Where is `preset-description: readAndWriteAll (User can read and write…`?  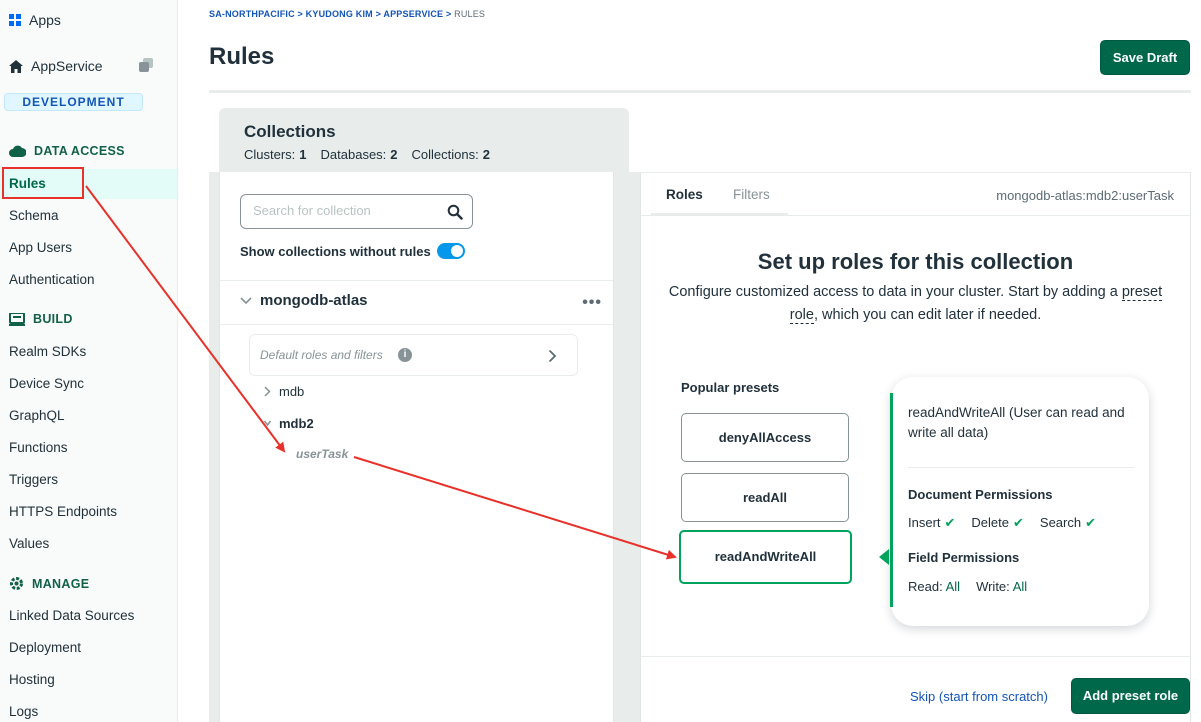
preset-description: readAndWriteAll (User can read and write… is located at coordinates (1016, 422).